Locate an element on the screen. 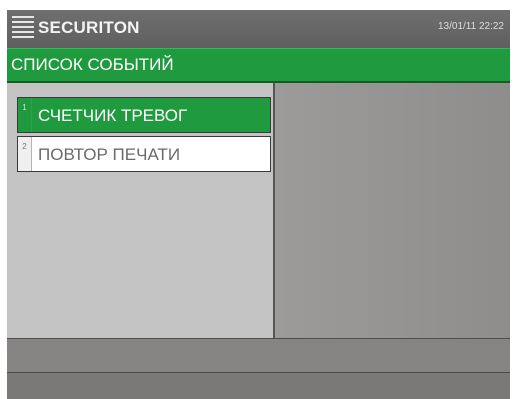 This screenshot has width=515, height=399. item-label: ПОВТОР ПЕЧАТИ is located at coordinates (109, 154).